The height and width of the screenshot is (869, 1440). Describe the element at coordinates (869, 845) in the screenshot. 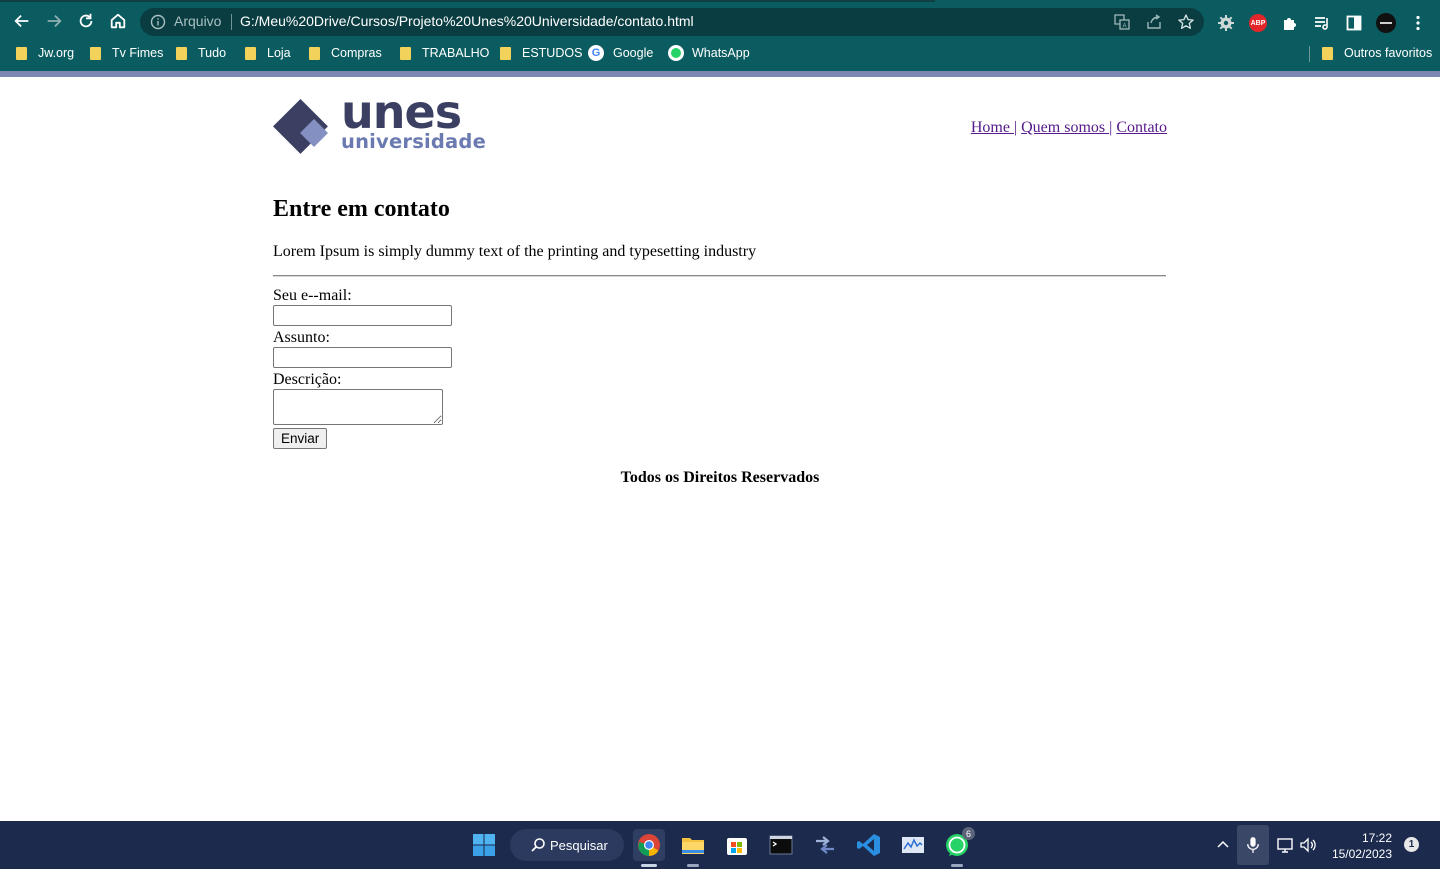

I see `taskbar-vscode` at that location.